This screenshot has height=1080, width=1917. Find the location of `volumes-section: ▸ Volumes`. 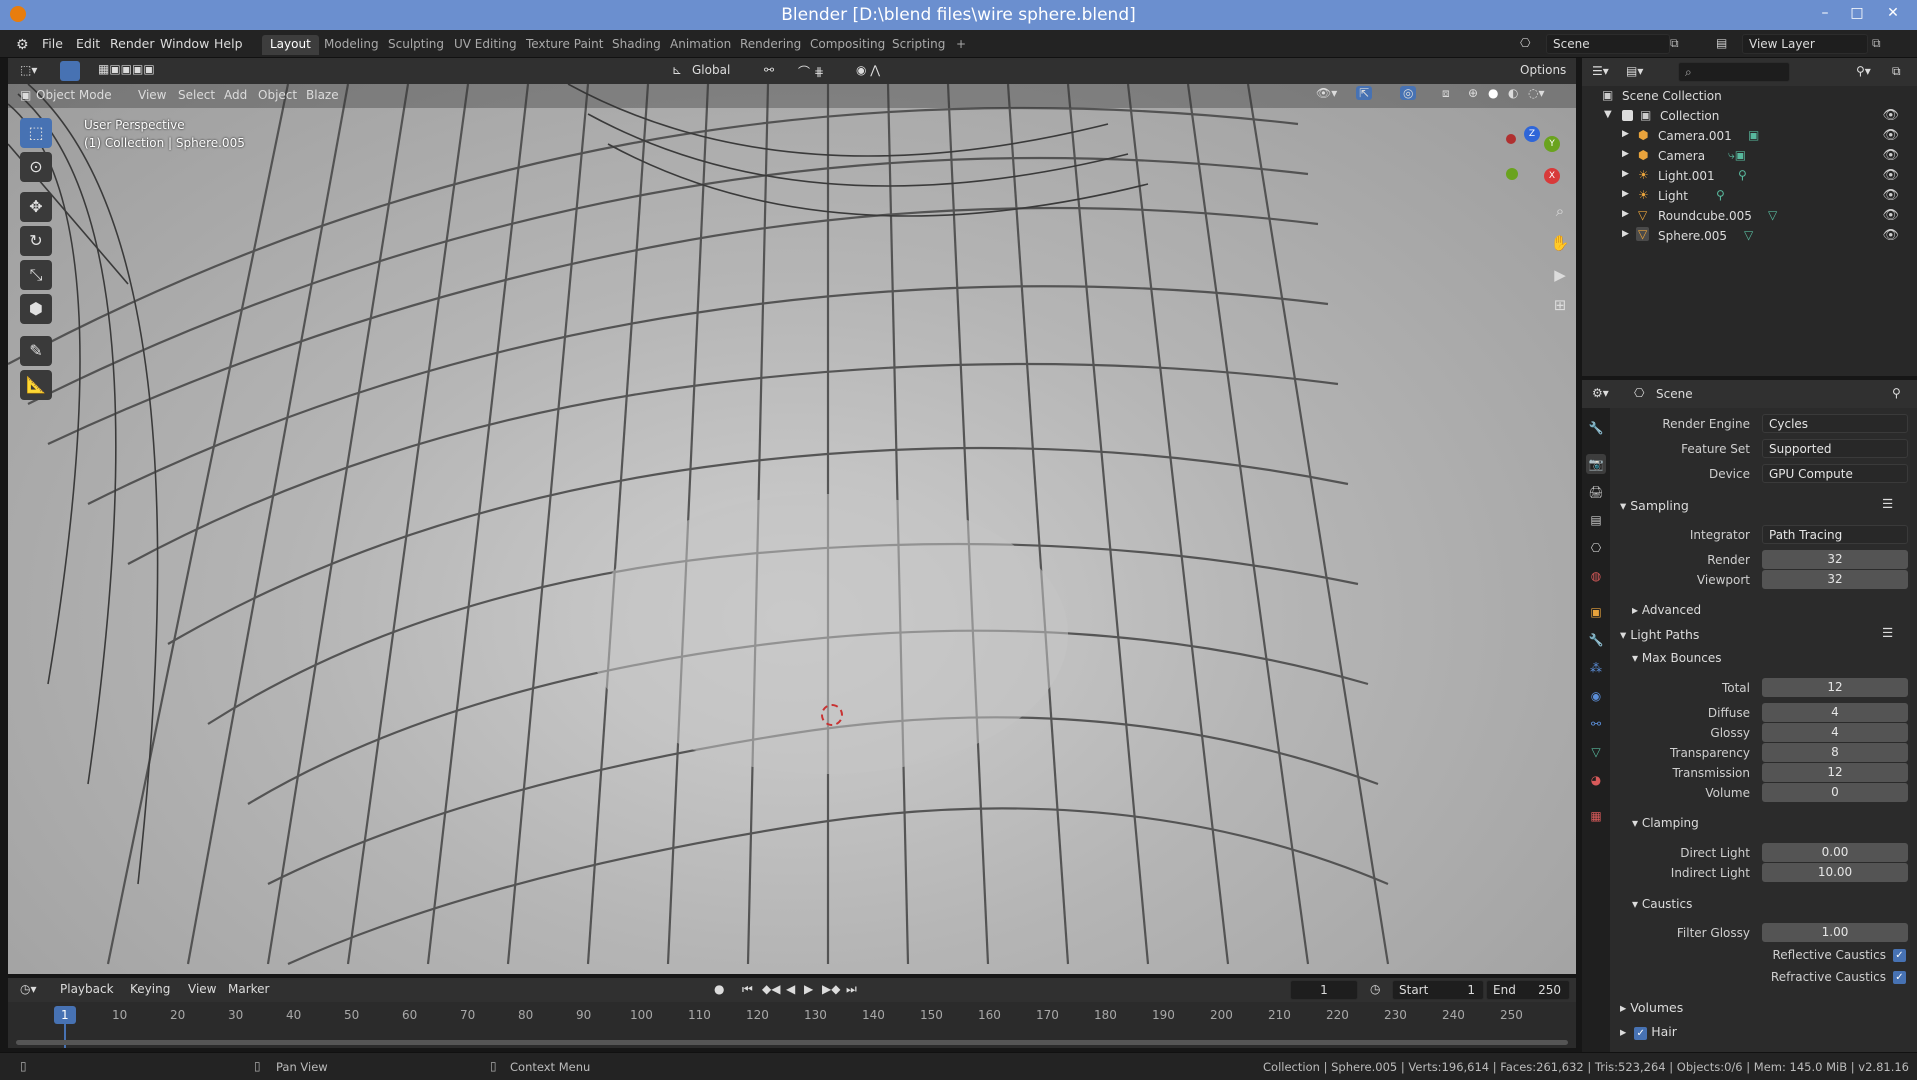

volumes-section: ▸ Volumes is located at coordinates (1651, 1007).